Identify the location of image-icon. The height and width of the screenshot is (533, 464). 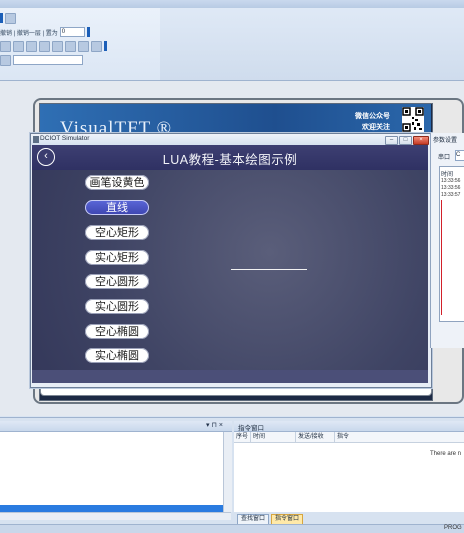
(57, 46).